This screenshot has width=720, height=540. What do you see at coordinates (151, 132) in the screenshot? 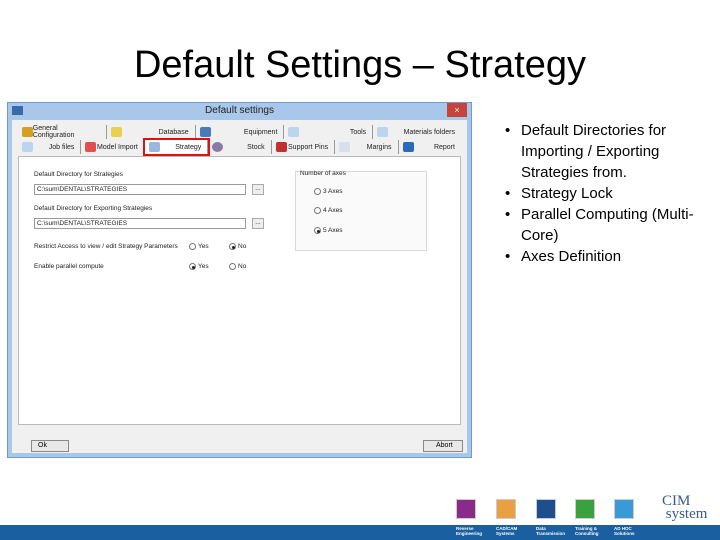
I see `tab-database: Database` at bounding box center [151, 132].